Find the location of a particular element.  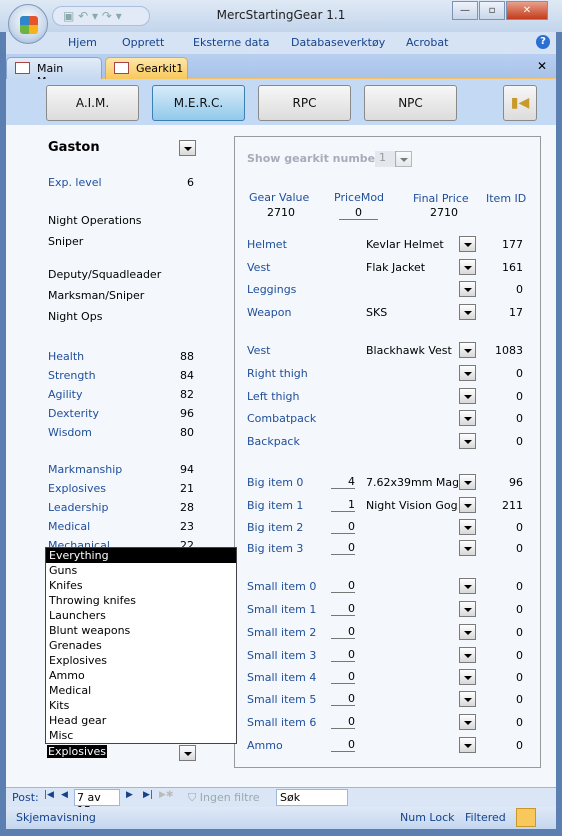

dropdown-option: Head gear is located at coordinates (141, 720).